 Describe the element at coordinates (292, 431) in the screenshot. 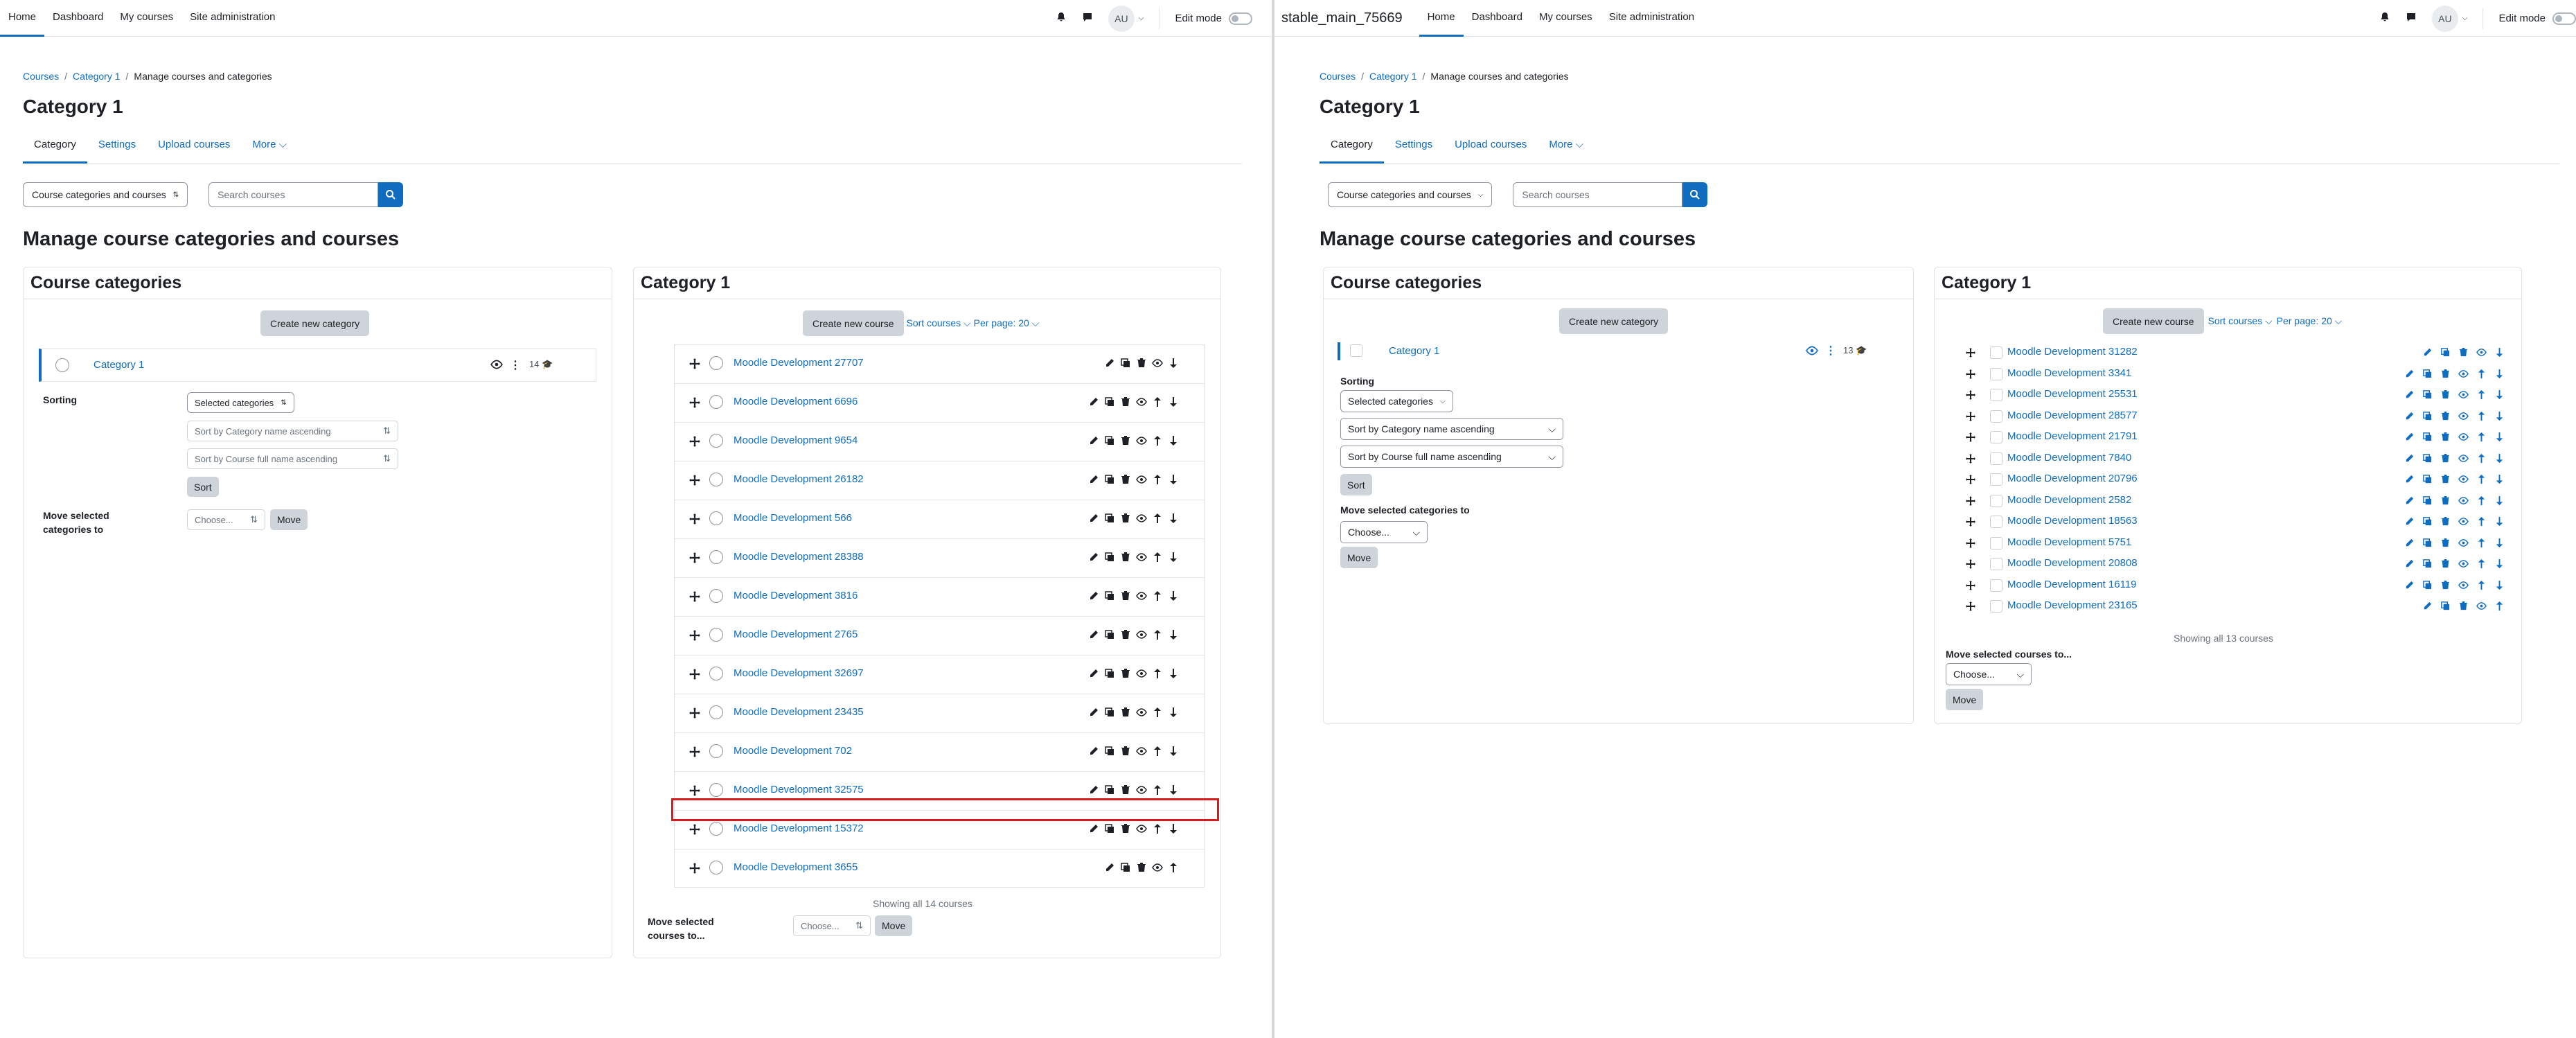

I see `sort-category-select: Sort by Category name ascending ⇅` at that location.